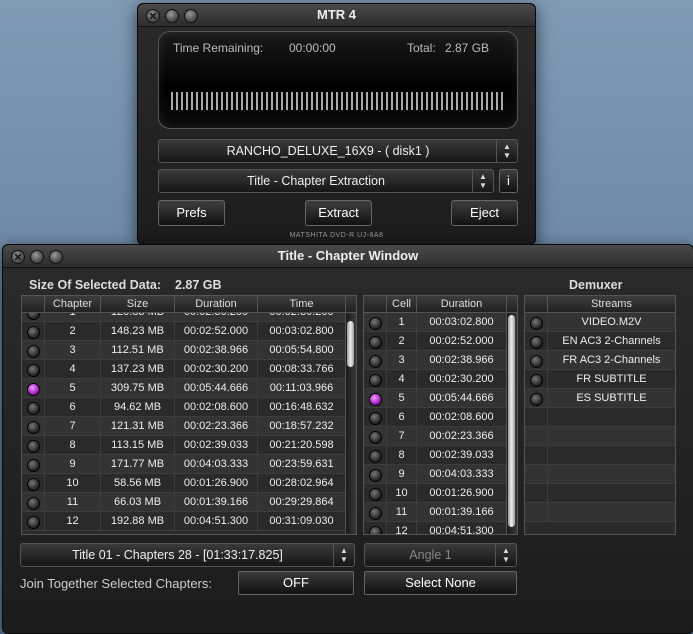  What do you see at coordinates (338, 151) in the screenshot?
I see `disk-selector: RANCHO_DELUXE_16X9 - ( disk1 ) ▲ ▼` at bounding box center [338, 151].